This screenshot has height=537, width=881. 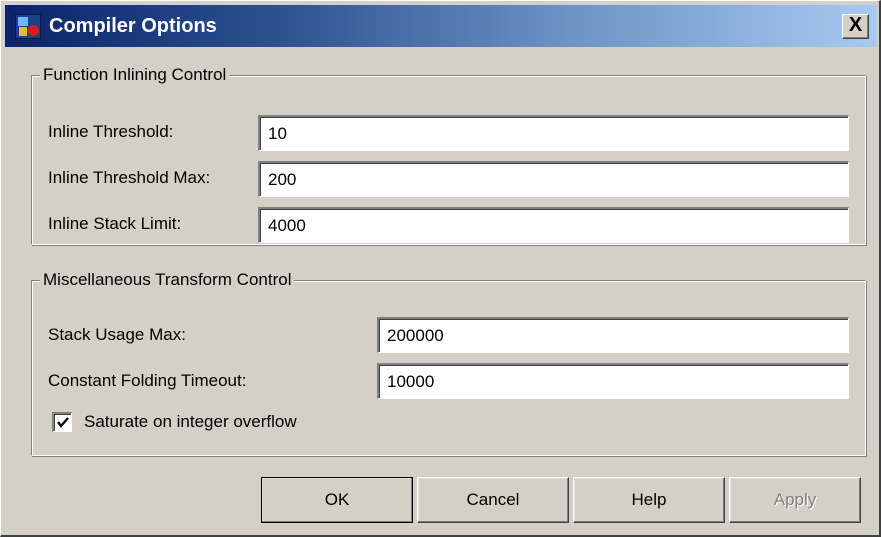 What do you see at coordinates (28, 26) in the screenshot?
I see `app-icon` at bounding box center [28, 26].